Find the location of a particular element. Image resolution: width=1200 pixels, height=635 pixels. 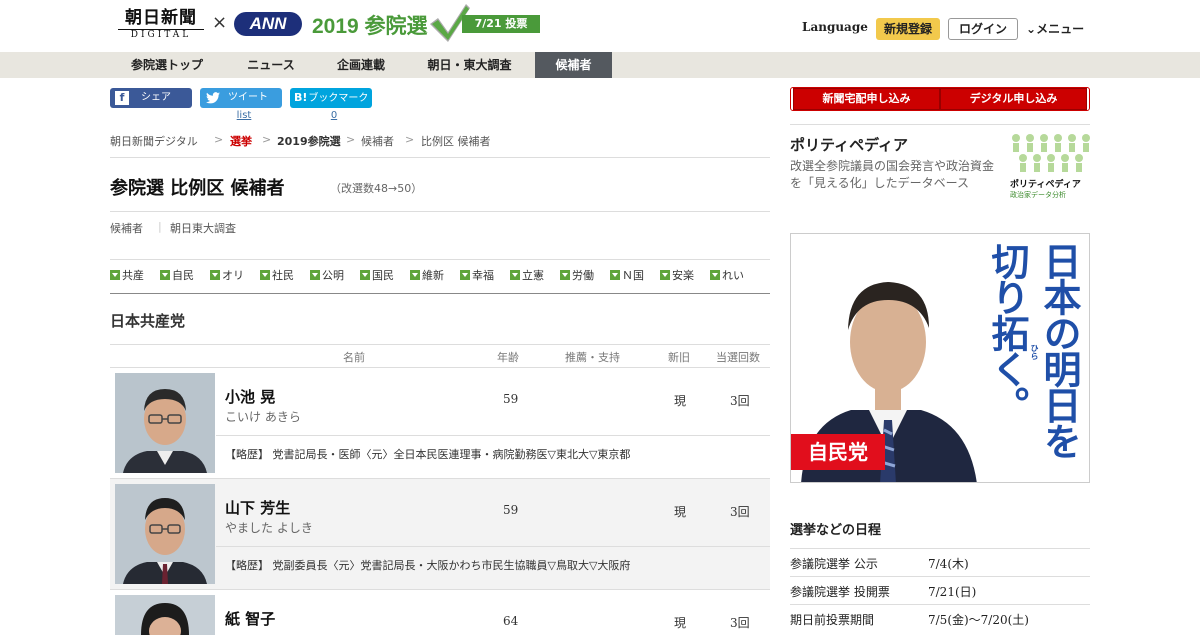

menu-label: メニュー is located at coordinates (1060, 29).